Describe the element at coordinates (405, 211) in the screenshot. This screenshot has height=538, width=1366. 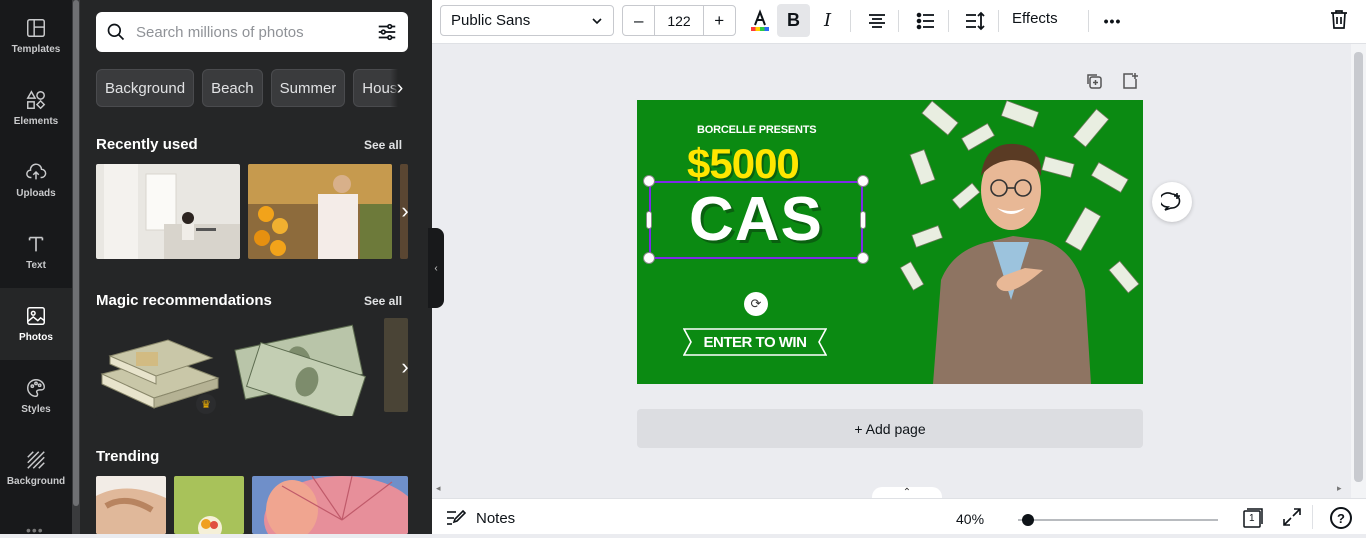
I see `recent-next-chevron-icon: ›` at that location.